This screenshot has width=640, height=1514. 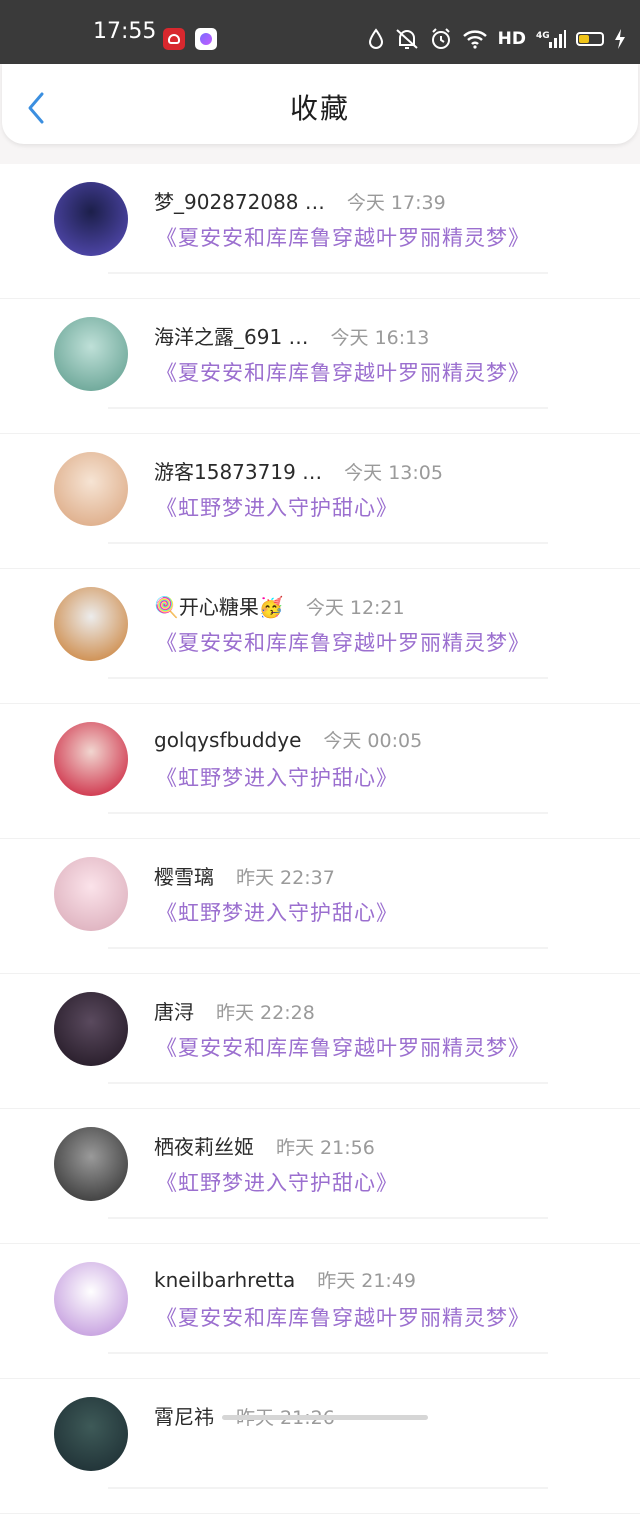 I want to click on list-item: golqysfbuddye 今天 00:05 《虹野梦进入守护甜心》, so click(x=320, y=771).